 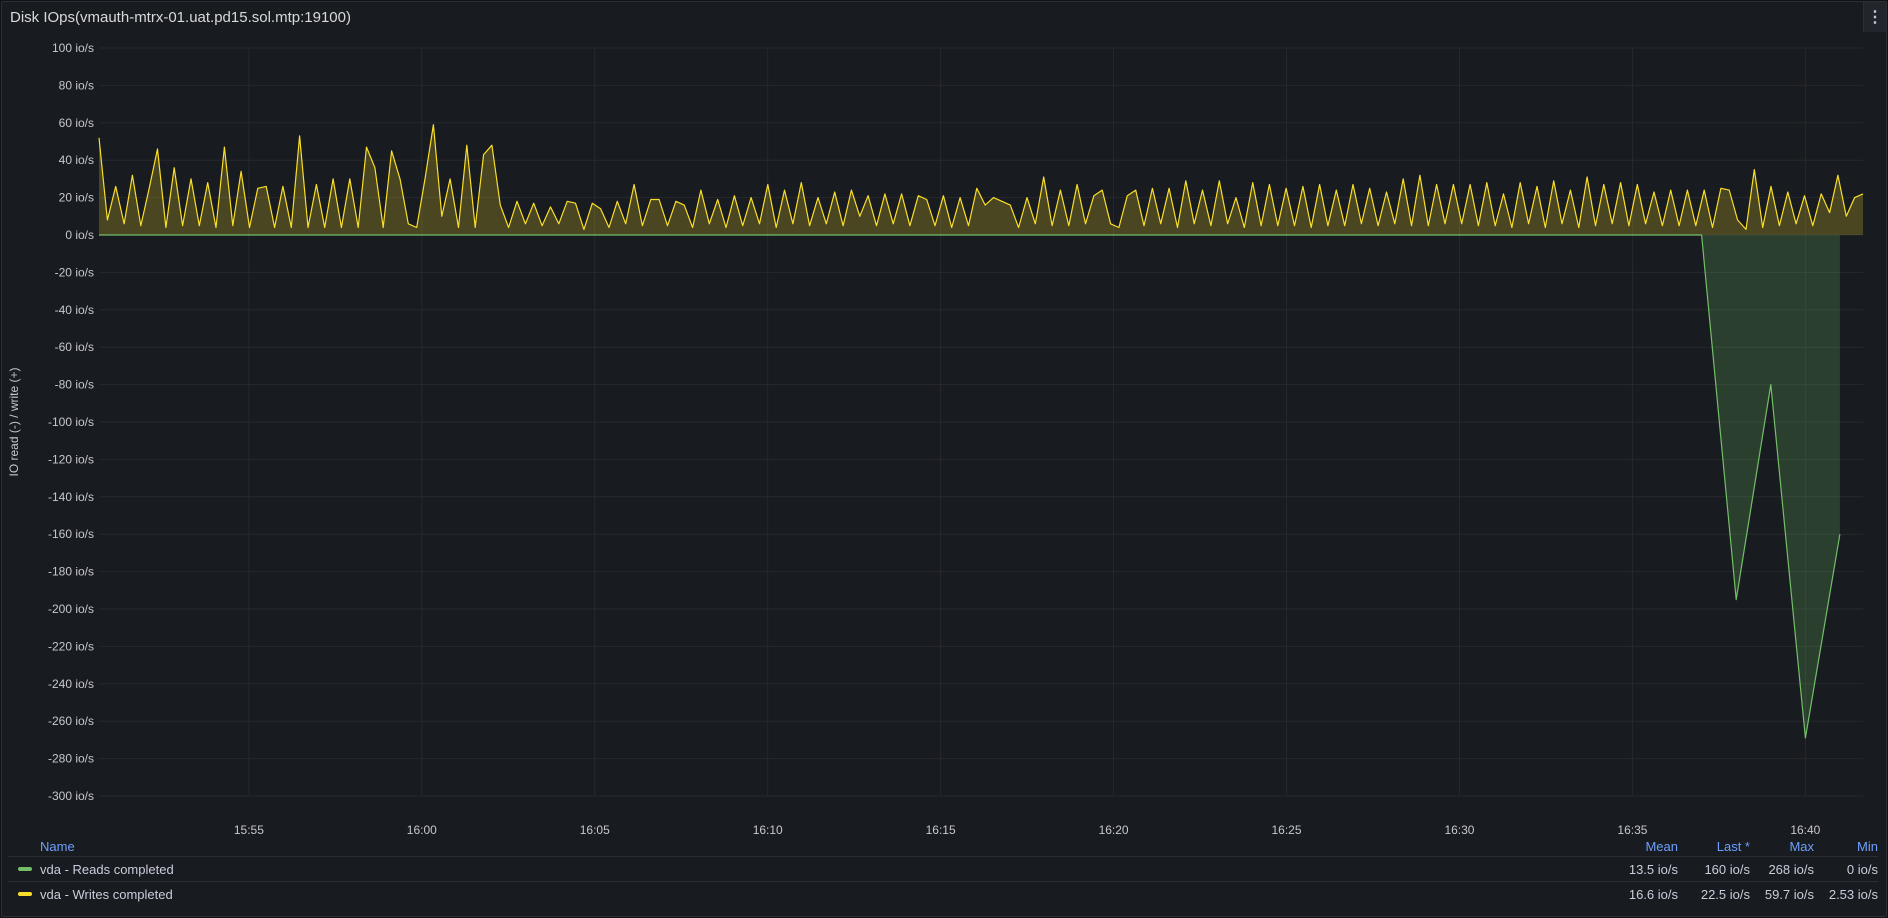 What do you see at coordinates (74, 310) in the screenshot?
I see `y-tick-label: -40 io/s` at bounding box center [74, 310].